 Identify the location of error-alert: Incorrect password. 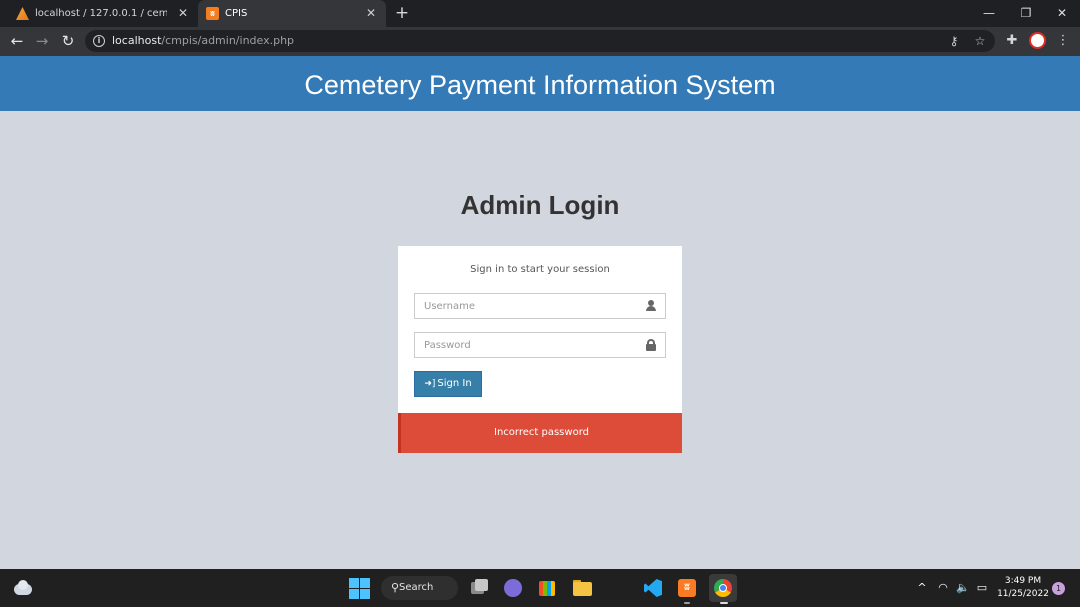
(540, 433).